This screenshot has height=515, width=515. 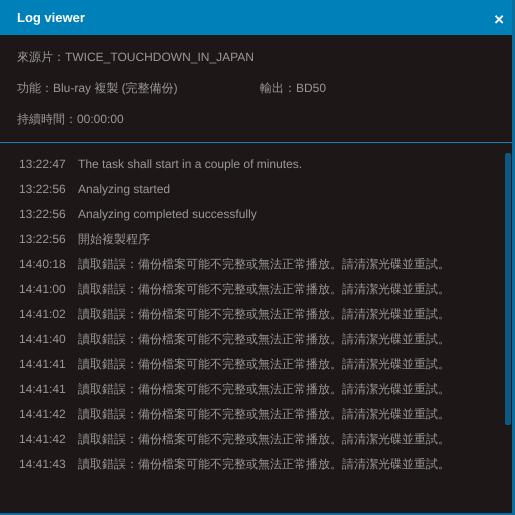 What do you see at coordinates (51, 17) in the screenshot?
I see `window-title: Log viewer` at bounding box center [51, 17].